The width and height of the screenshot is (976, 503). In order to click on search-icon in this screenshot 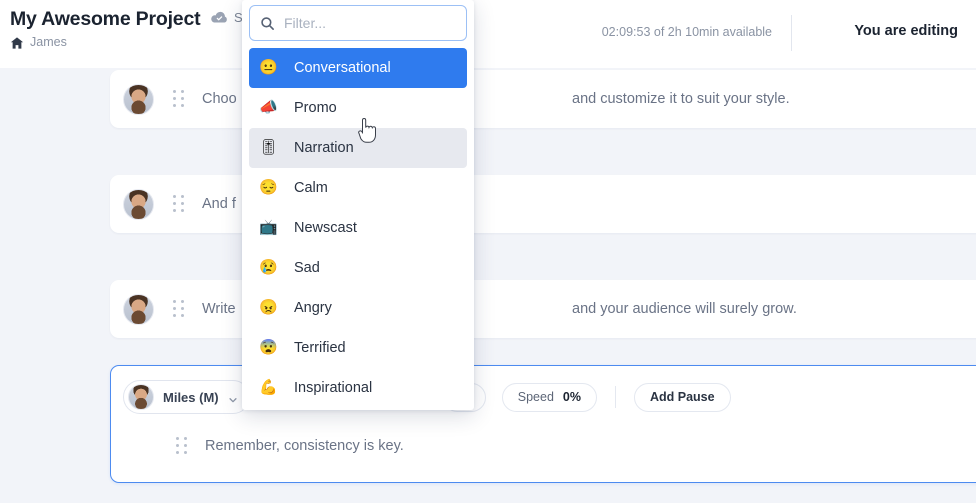, I will do `click(267, 23)`.